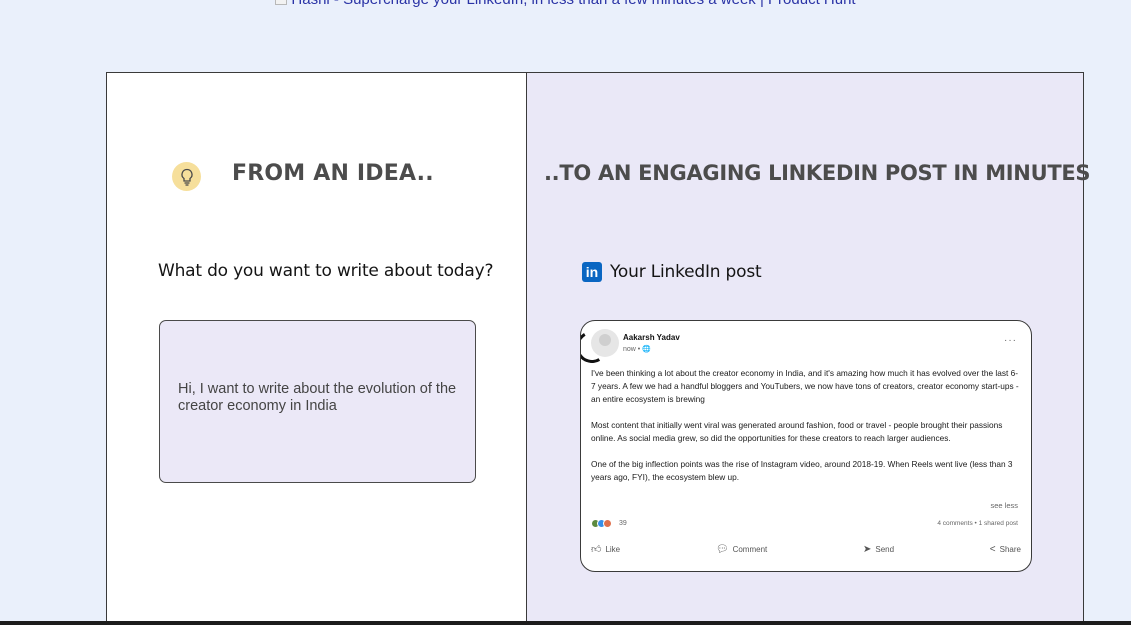 The image size is (1131, 625). I want to click on thumbs-up-icon: 👍︎, so click(596, 549).